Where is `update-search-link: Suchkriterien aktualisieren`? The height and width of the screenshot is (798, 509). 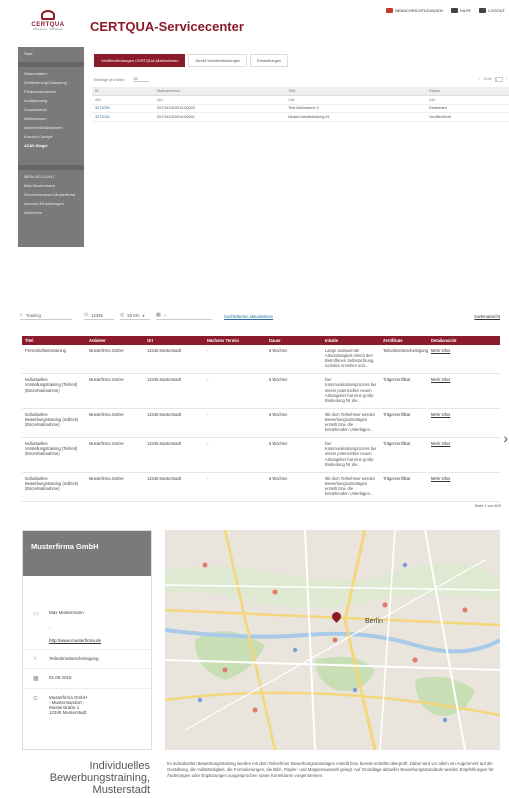 update-search-link: Suchkriterien aktualisieren is located at coordinates (248, 316).